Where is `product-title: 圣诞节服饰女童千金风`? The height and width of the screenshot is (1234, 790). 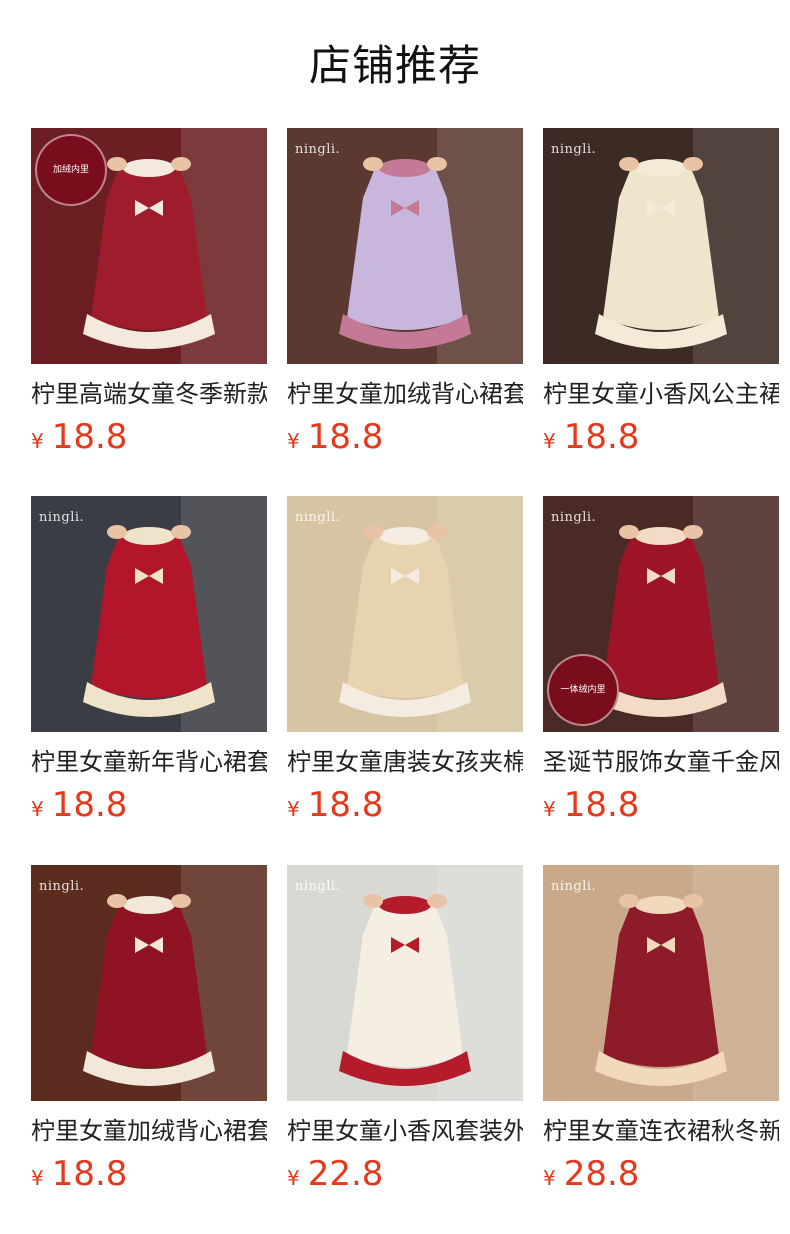
product-title: 圣诞节服饰女童千金风 is located at coordinates (661, 762).